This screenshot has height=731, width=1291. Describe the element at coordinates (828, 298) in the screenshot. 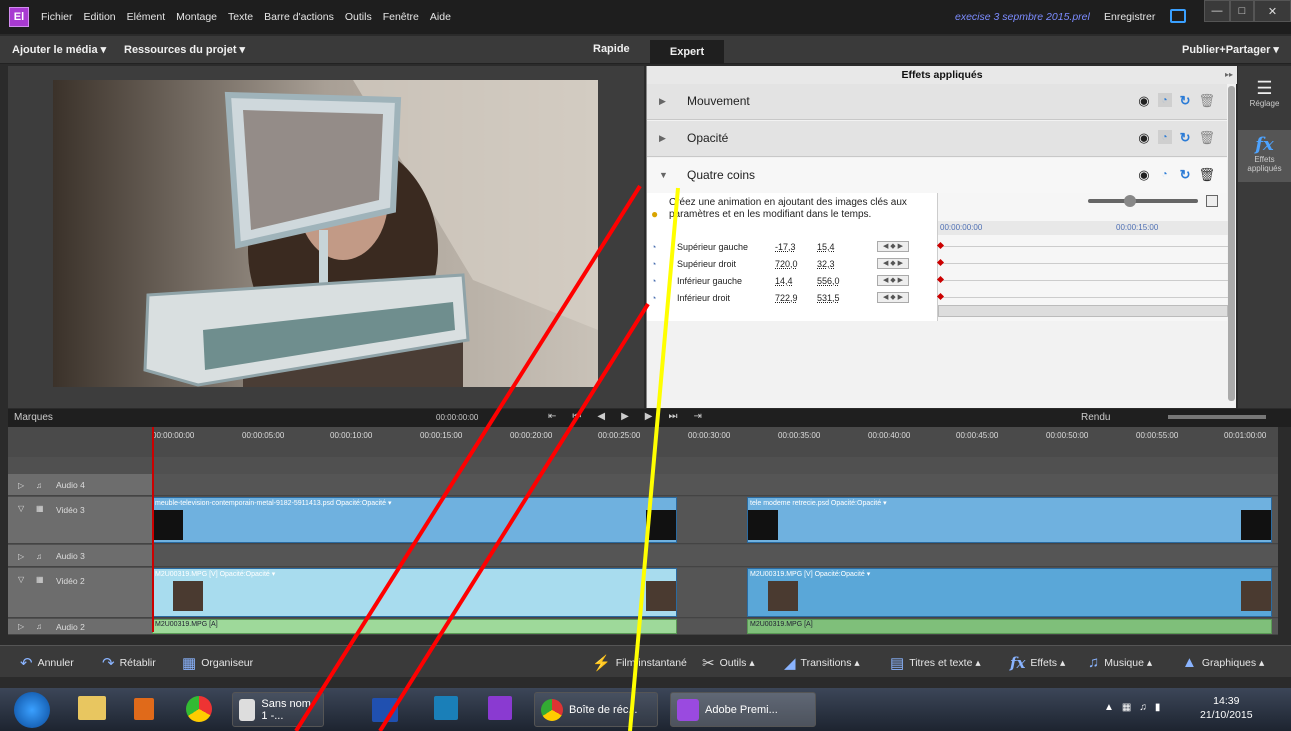

I see `param-y: 531,5` at that location.